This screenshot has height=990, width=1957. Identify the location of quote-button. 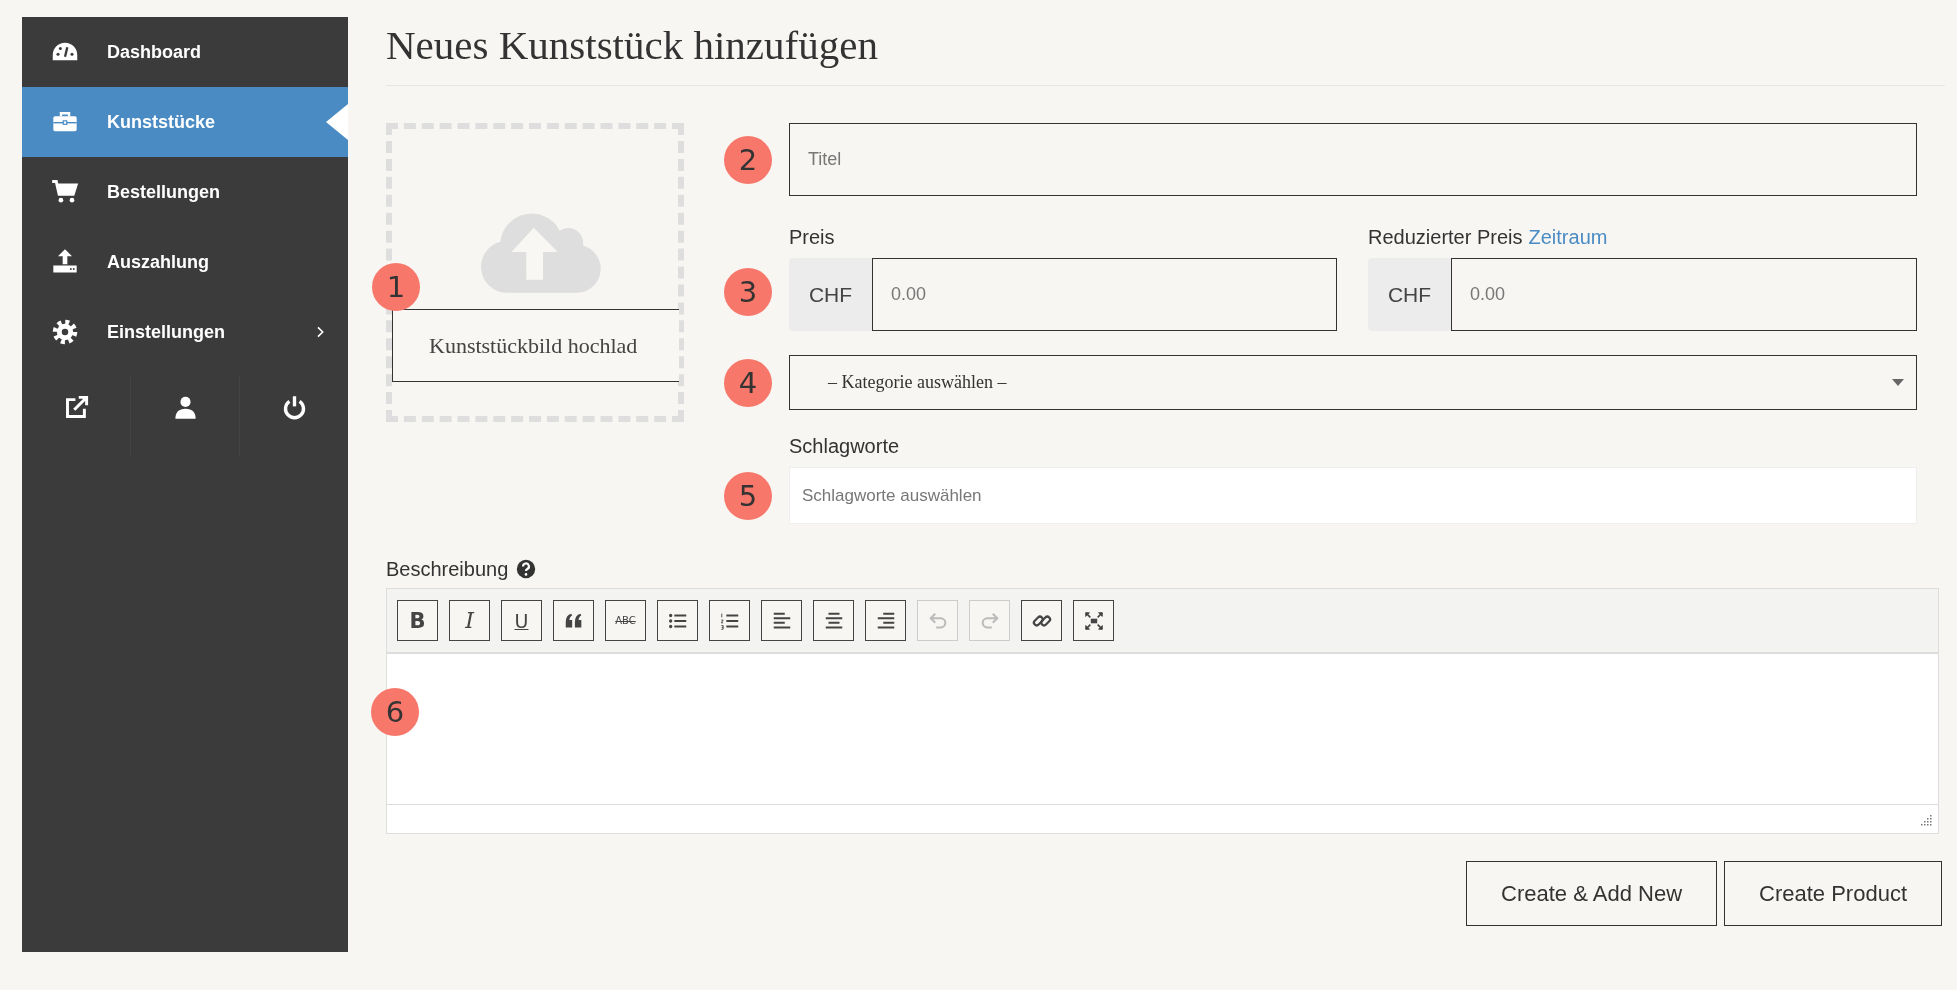
(573, 620).